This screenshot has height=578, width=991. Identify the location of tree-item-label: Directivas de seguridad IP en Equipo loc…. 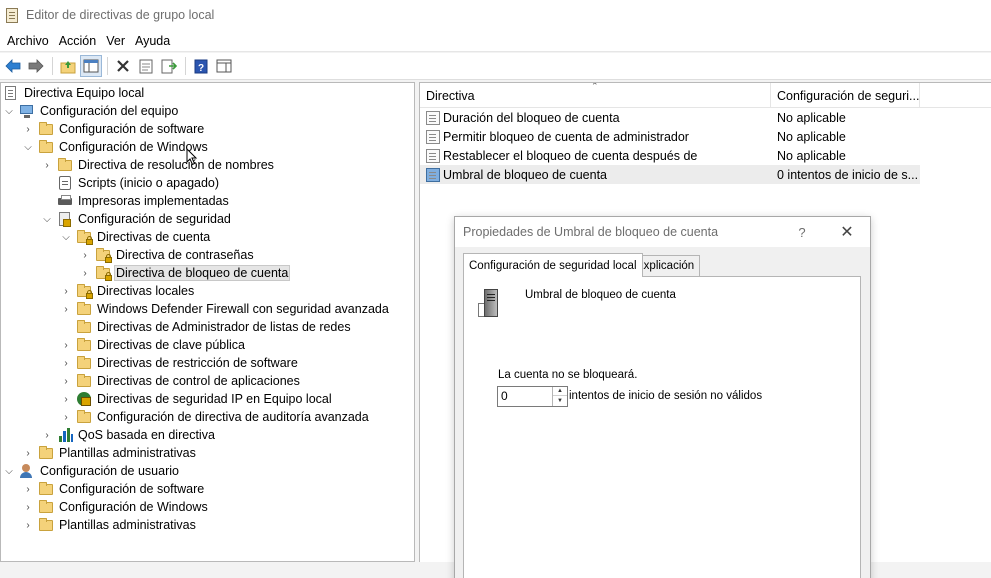
(214, 399).